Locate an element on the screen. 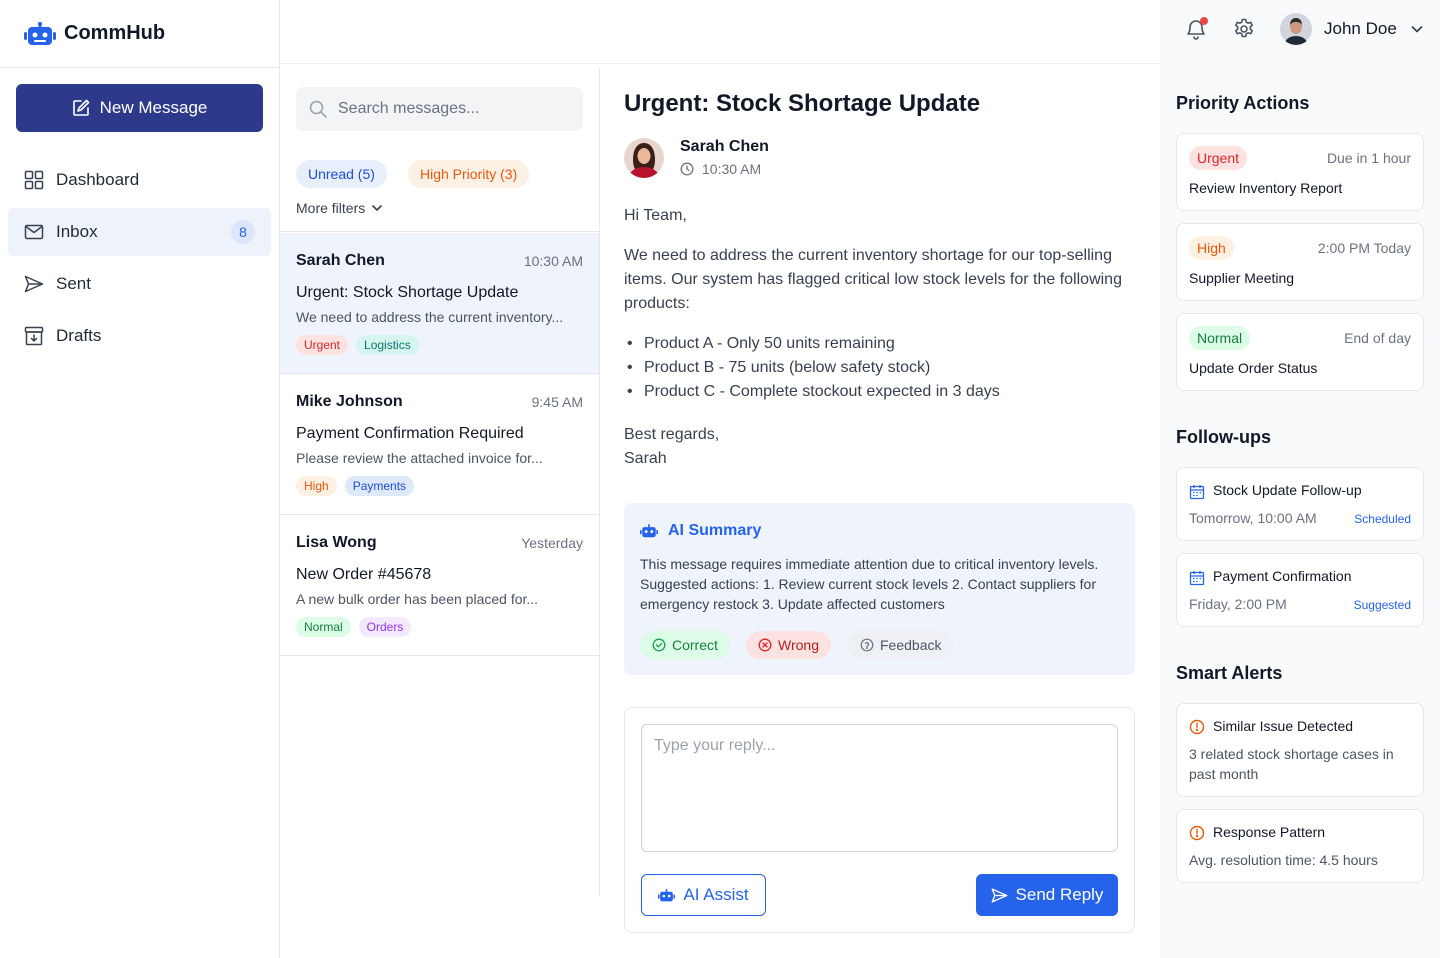  sidebar-item-sent: Sent is located at coordinates (139, 284).